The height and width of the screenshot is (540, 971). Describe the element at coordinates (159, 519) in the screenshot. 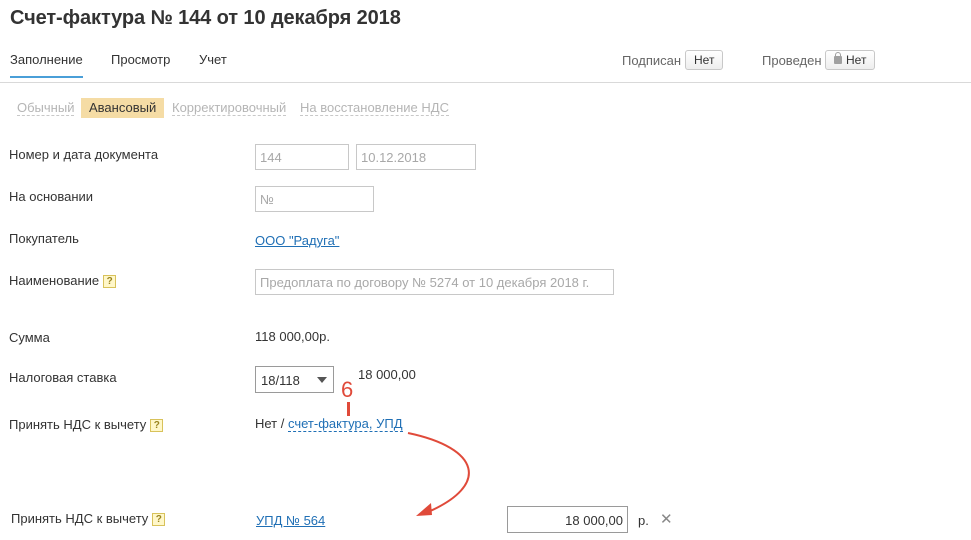

I see `help-icon: ?` at that location.